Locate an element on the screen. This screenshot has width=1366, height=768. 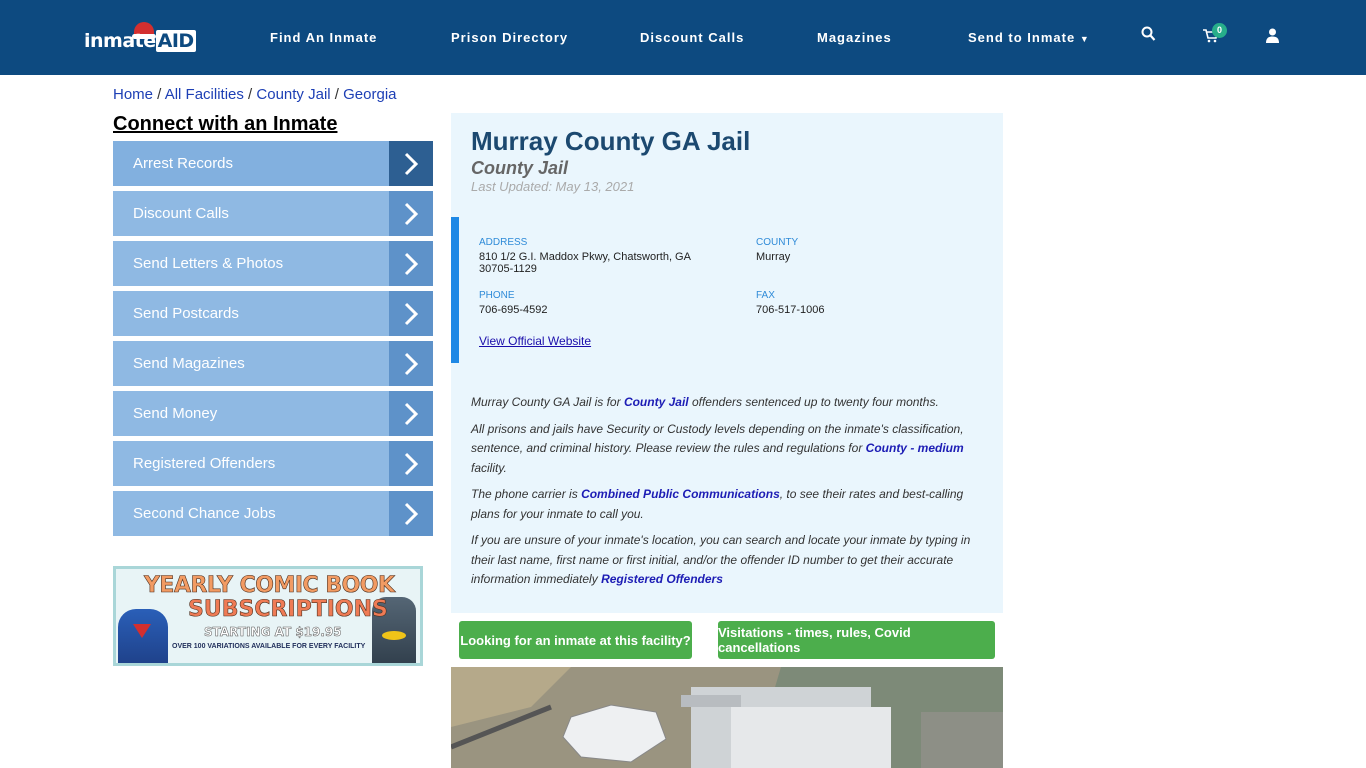
connect-heading: Connect with an Inmate is located at coordinates (225, 124).